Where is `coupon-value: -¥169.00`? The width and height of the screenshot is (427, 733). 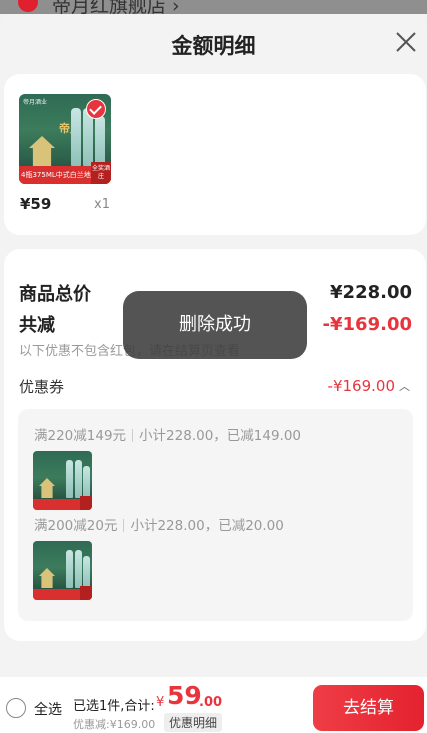
coupon-value: -¥169.00 is located at coordinates (361, 386).